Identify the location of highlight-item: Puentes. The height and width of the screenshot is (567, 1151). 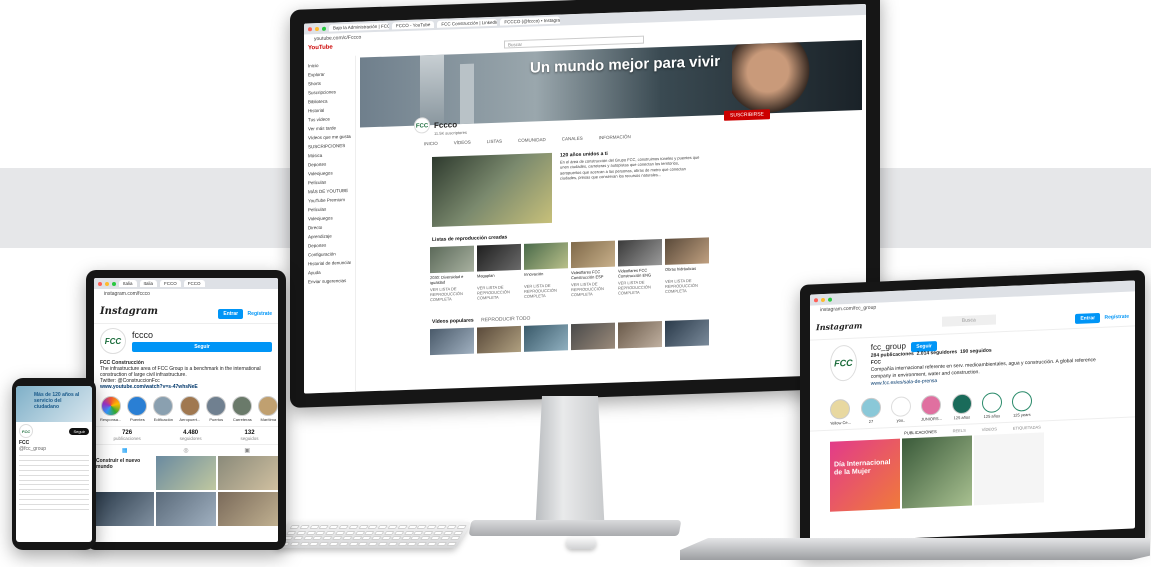
(137, 409).